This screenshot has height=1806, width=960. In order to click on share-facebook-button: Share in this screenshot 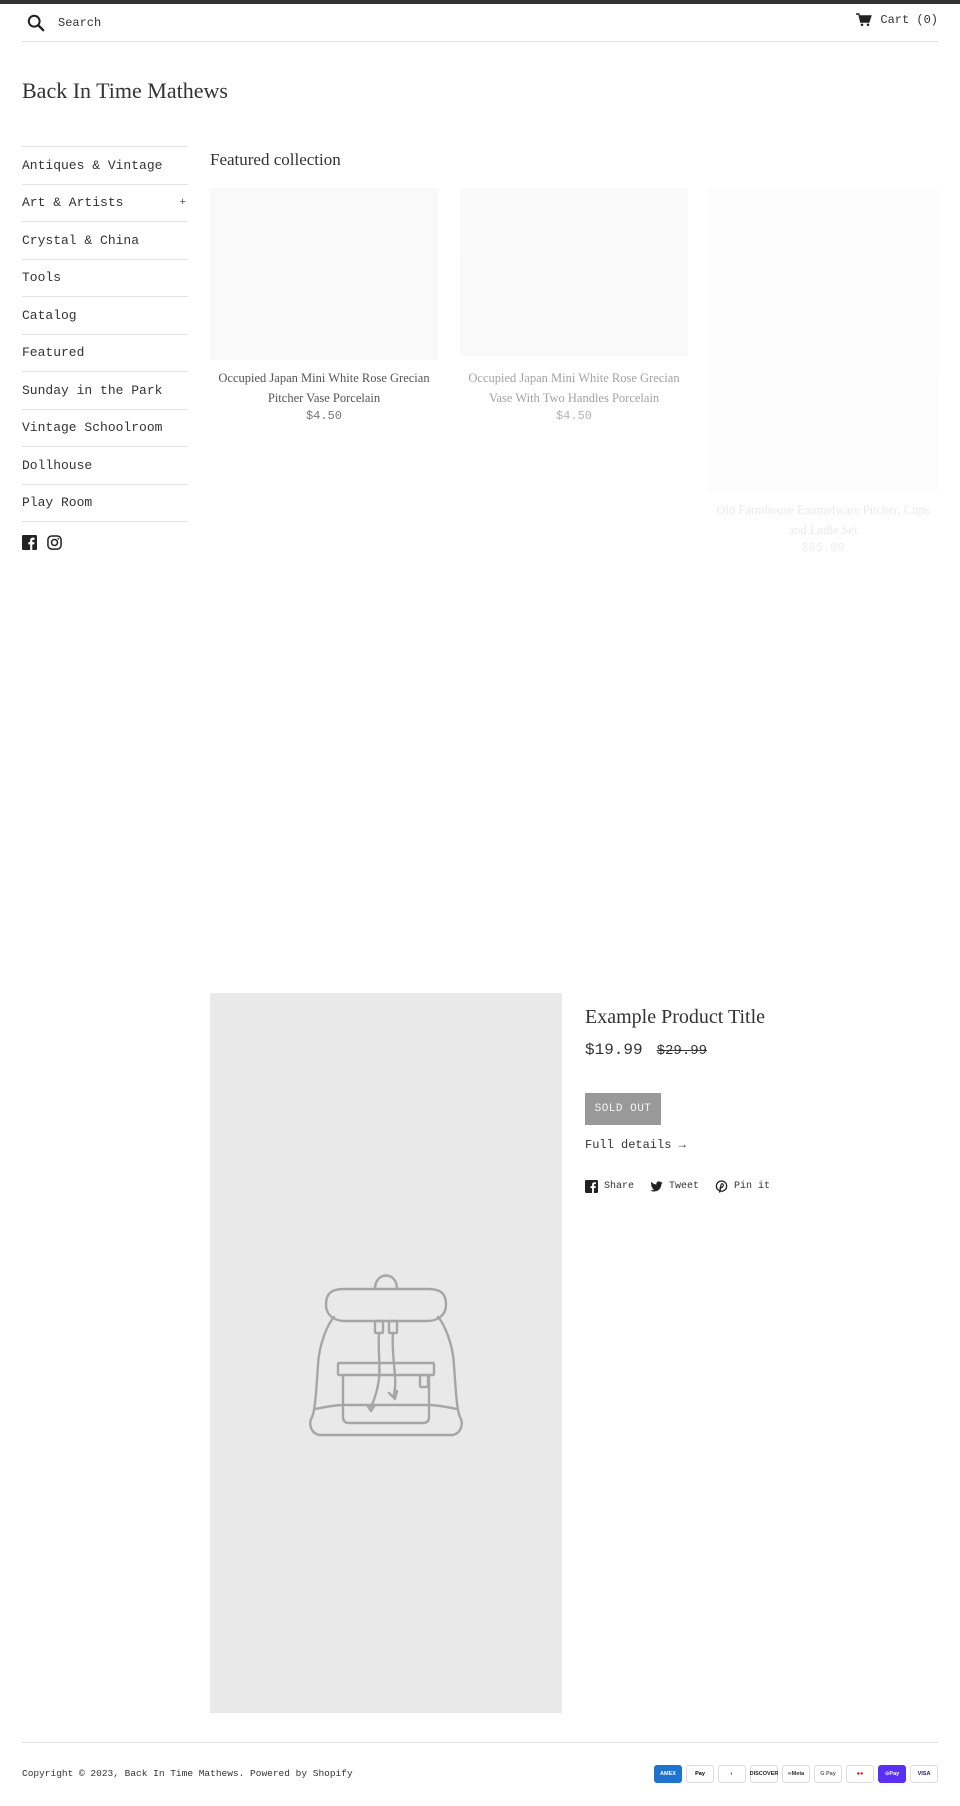, I will do `click(609, 1186)`.